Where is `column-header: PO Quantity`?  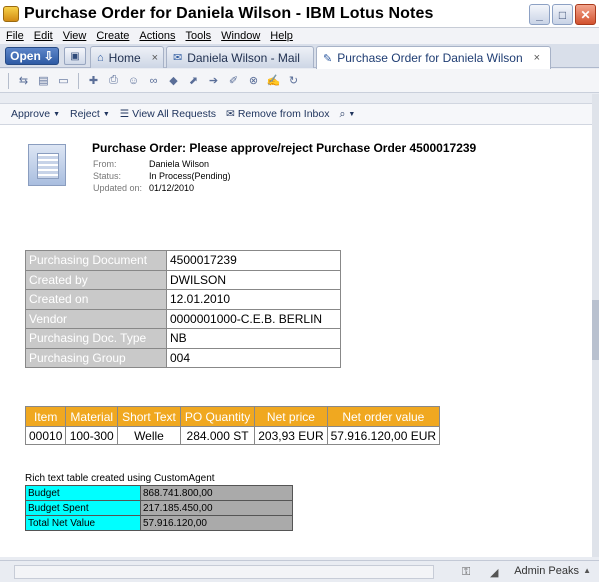
column-header: PO Quantity is located at coordinates (217, 416).